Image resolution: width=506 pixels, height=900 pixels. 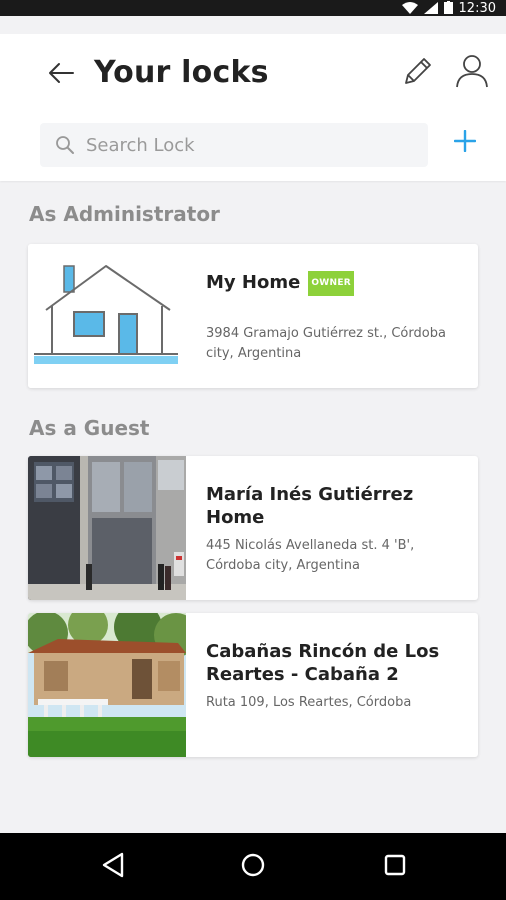 I want to click on add-lock-button, so click(x=465, y=143).